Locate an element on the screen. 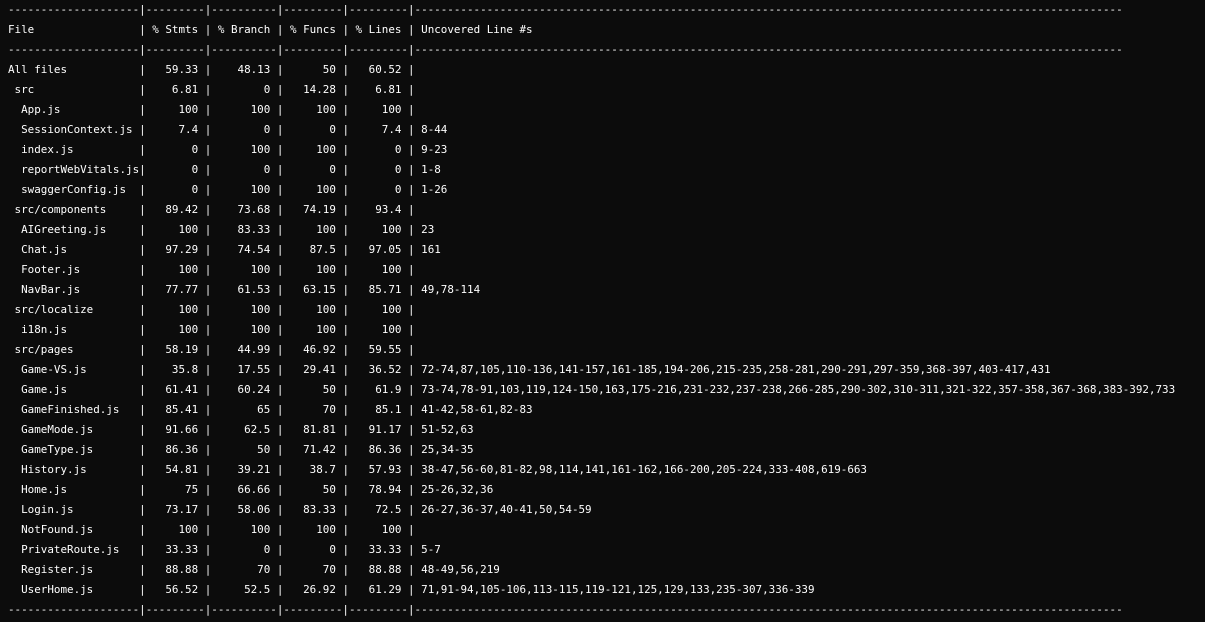 Image resolution: width=1205 pixels, height=622 pixels. cell-file: GameType.js is located at coordinates (74, 449).